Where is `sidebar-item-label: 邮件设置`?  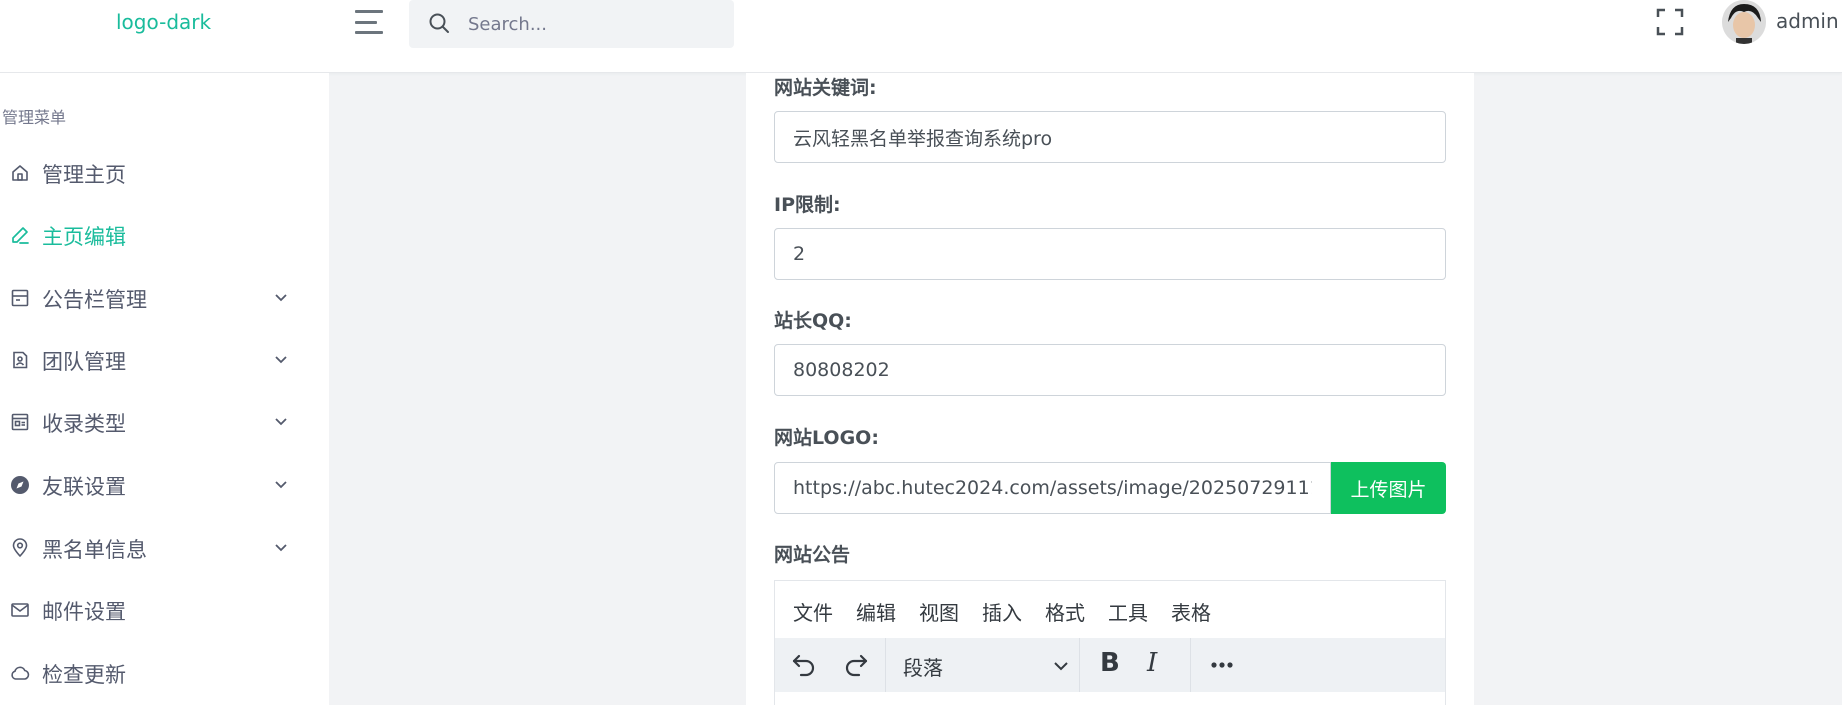
sidebar-item-label: 邮件设置 is located at coordinates (84, 612).